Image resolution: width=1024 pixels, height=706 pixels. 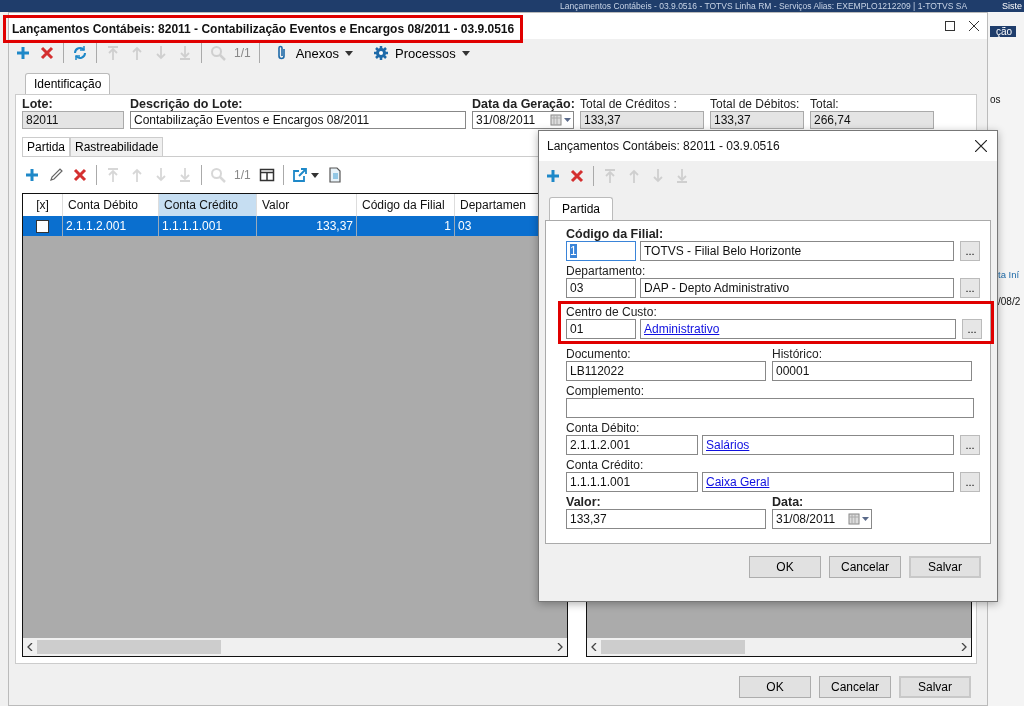 What do you see at coordinates (764, 6) in the screenshot?
I see `app-title: Lançamentos Contábeis - 03.9.0516 - TOTVS Linha RM - Serviços Alias: EXEMPLO1212209 | 1-TOTVS SA` at bounding box center [764, 6].